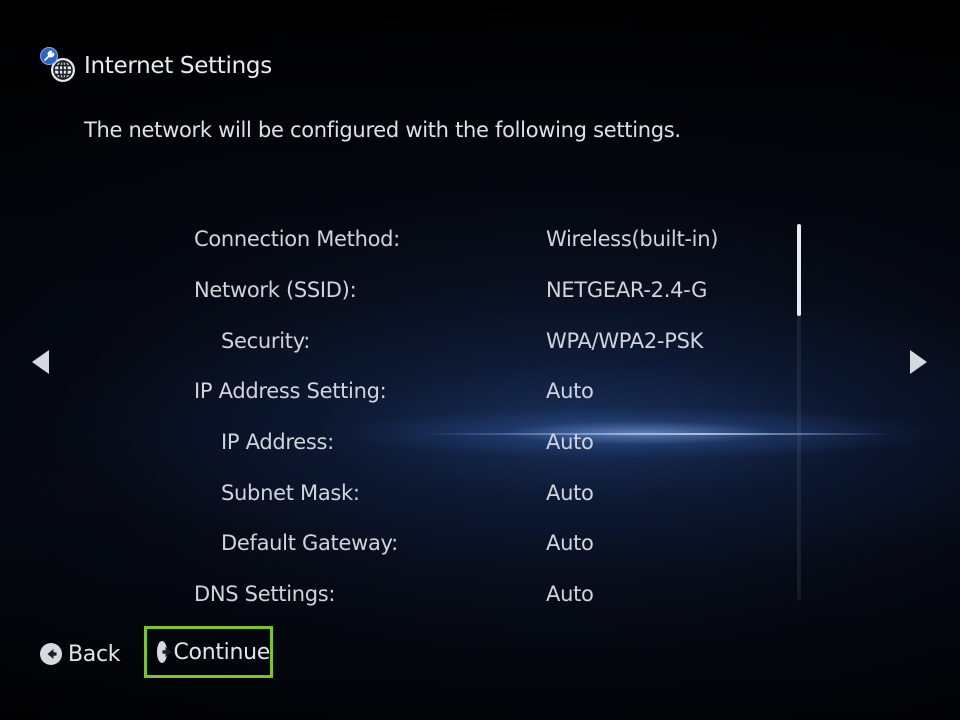  I want to click on continue-label: Continue, so click(221, 652).